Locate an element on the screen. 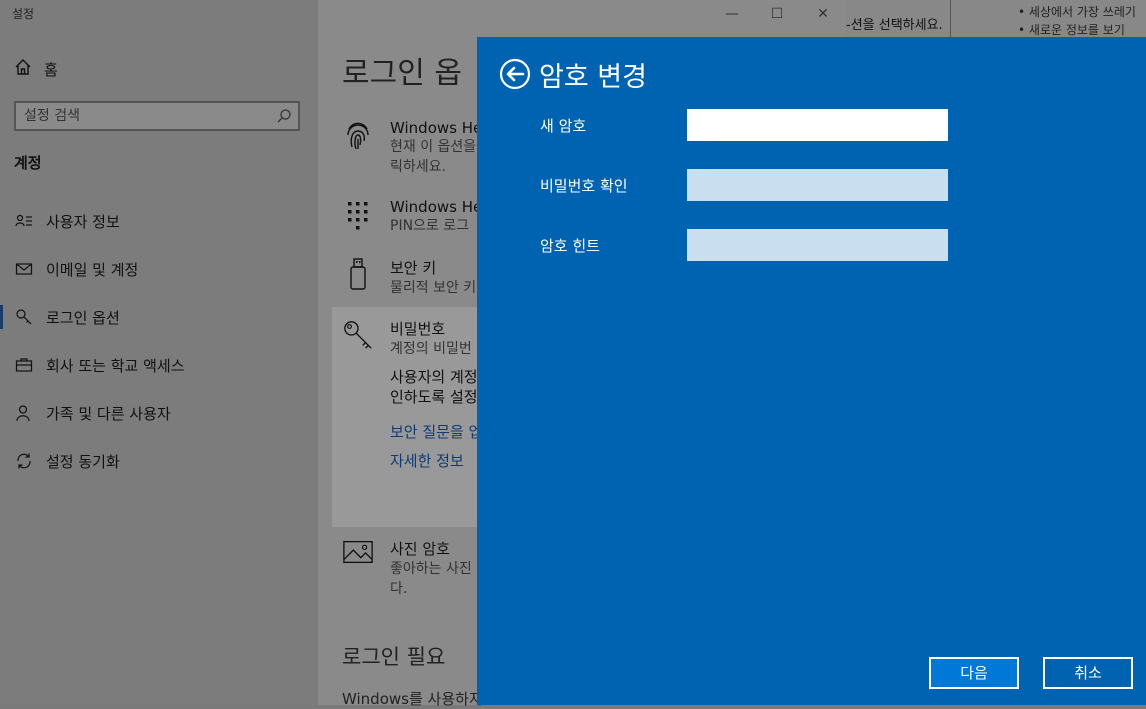  sidebar-item-signin-options: 로그인 옵션 is located at coordinates (67, 317).